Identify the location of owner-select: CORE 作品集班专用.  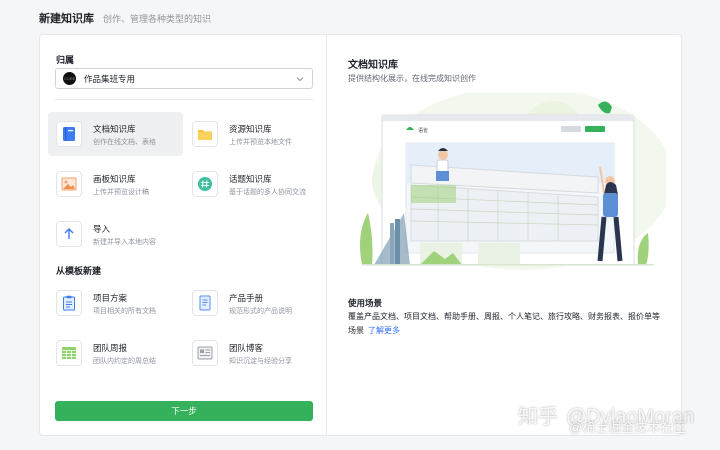
(184, 78).